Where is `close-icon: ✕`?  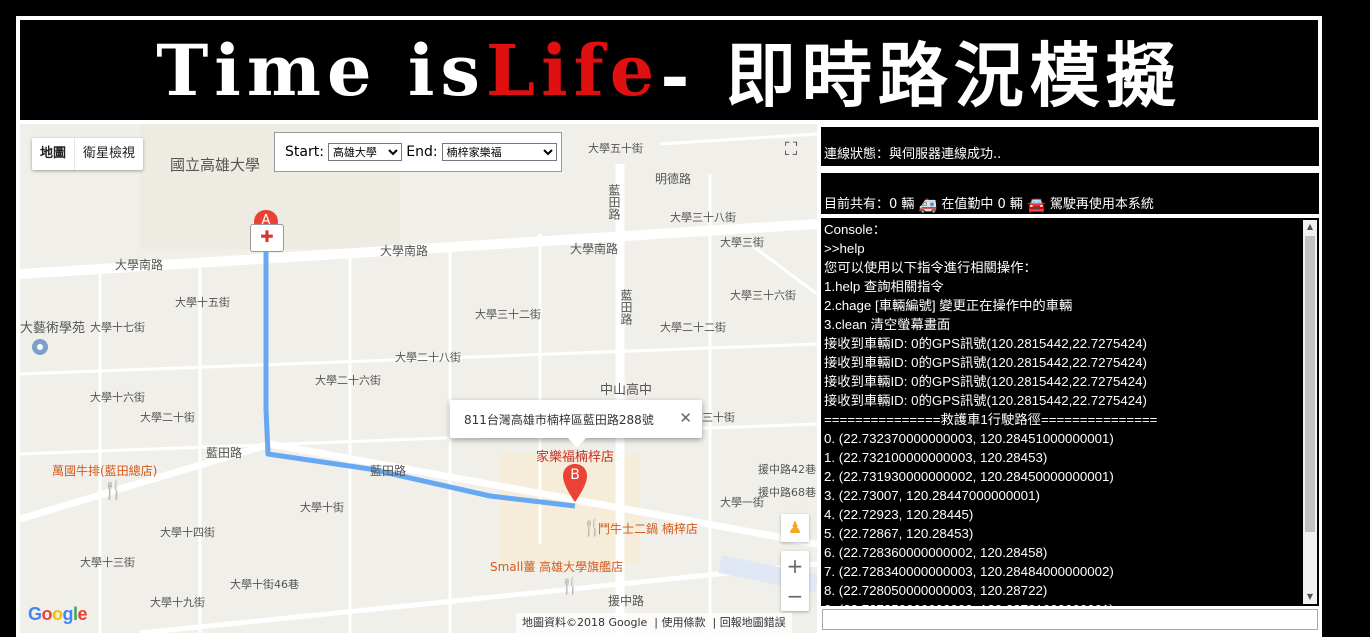
close-icon: ✕ is located at coordinates (685, 418).